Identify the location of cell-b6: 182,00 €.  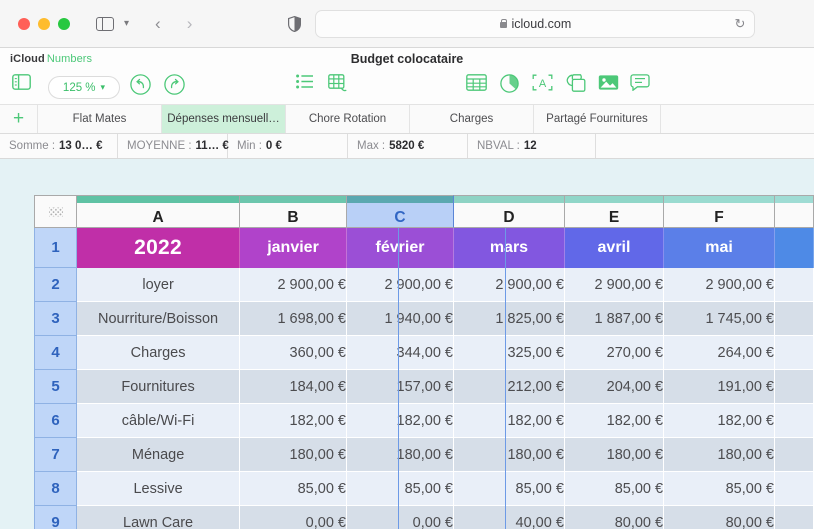
(293, 421).